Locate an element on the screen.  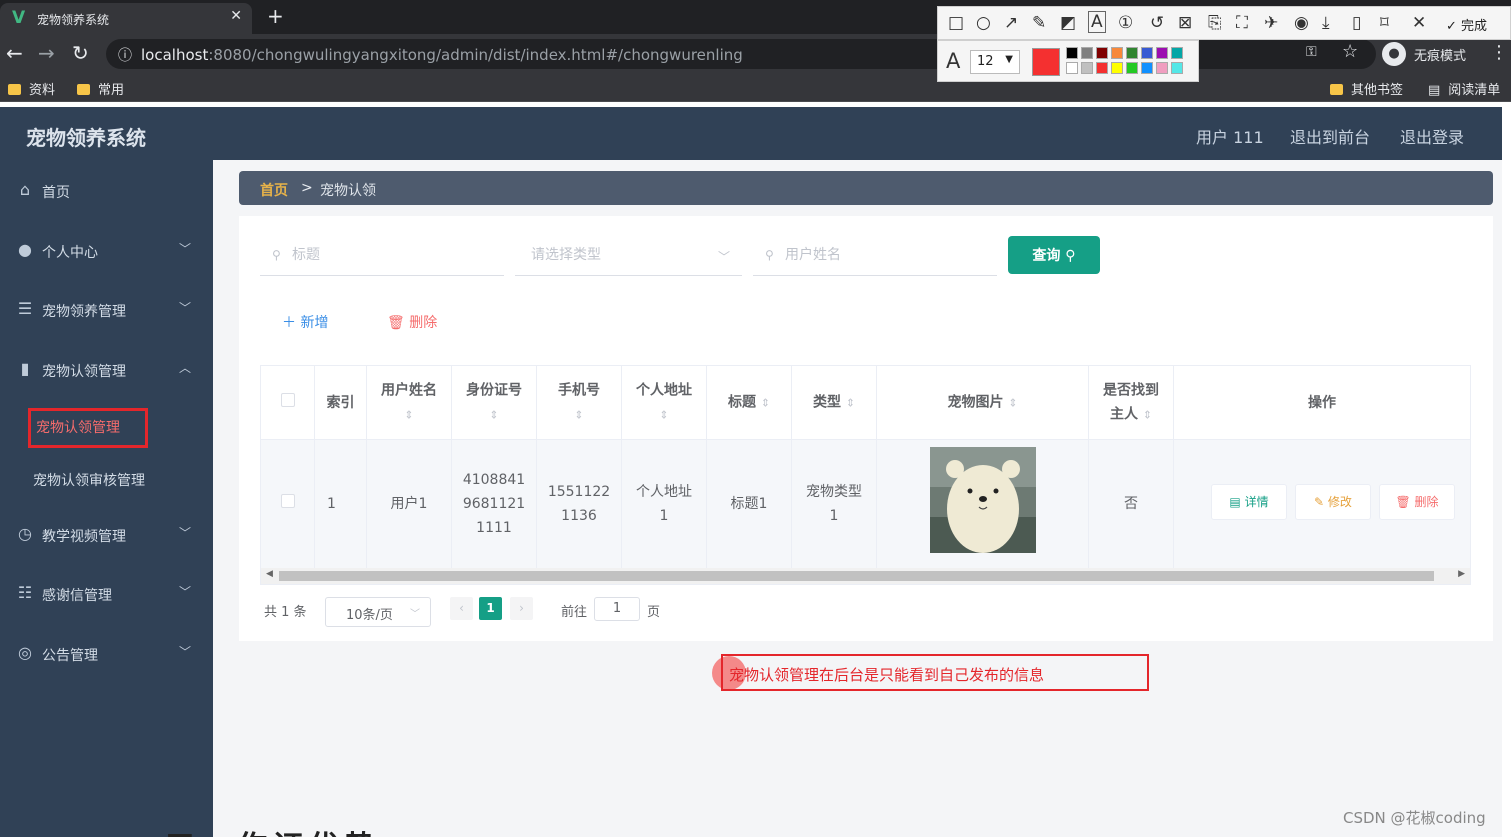
edit-button: ✎ 修改 is located at coordinates (1333, 502).